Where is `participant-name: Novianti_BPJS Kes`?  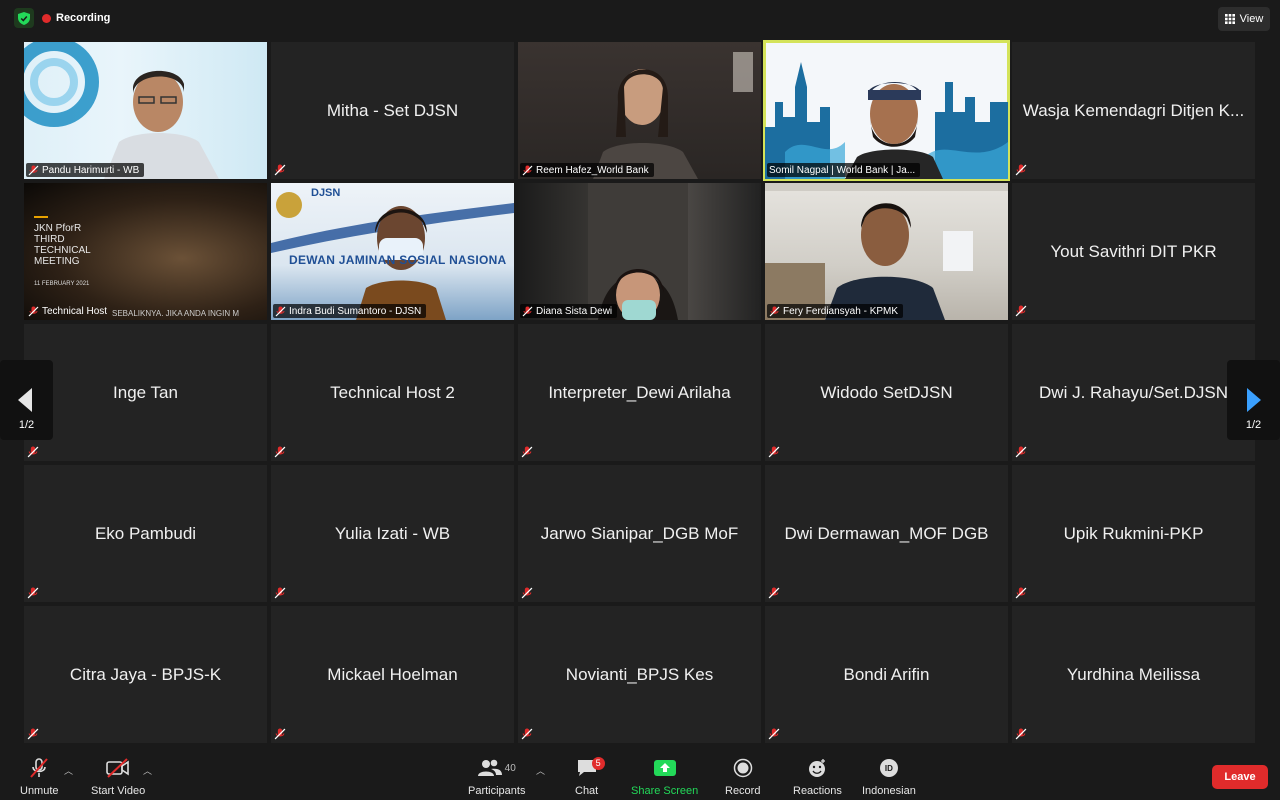
participant-name: Novianti_BPJS Kes is located at coordinates (639, 674).